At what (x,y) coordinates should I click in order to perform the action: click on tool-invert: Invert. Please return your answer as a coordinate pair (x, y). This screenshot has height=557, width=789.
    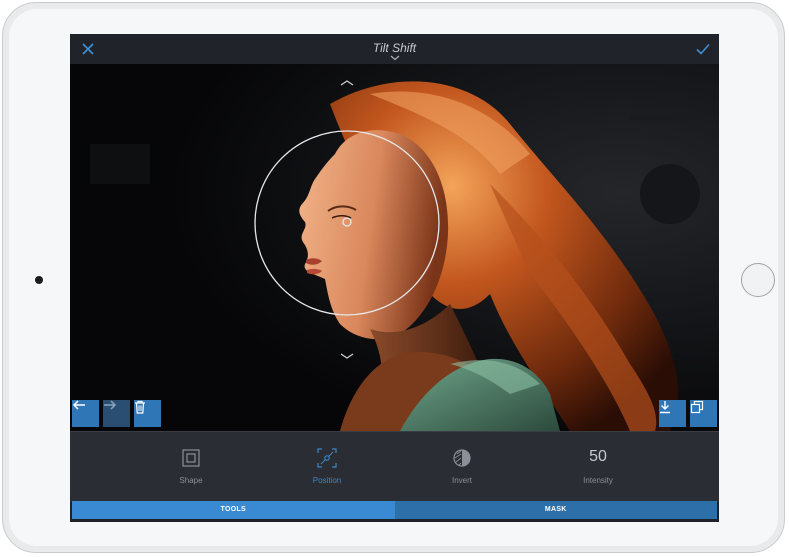
    Looking at the image, I should click on (462, 467).